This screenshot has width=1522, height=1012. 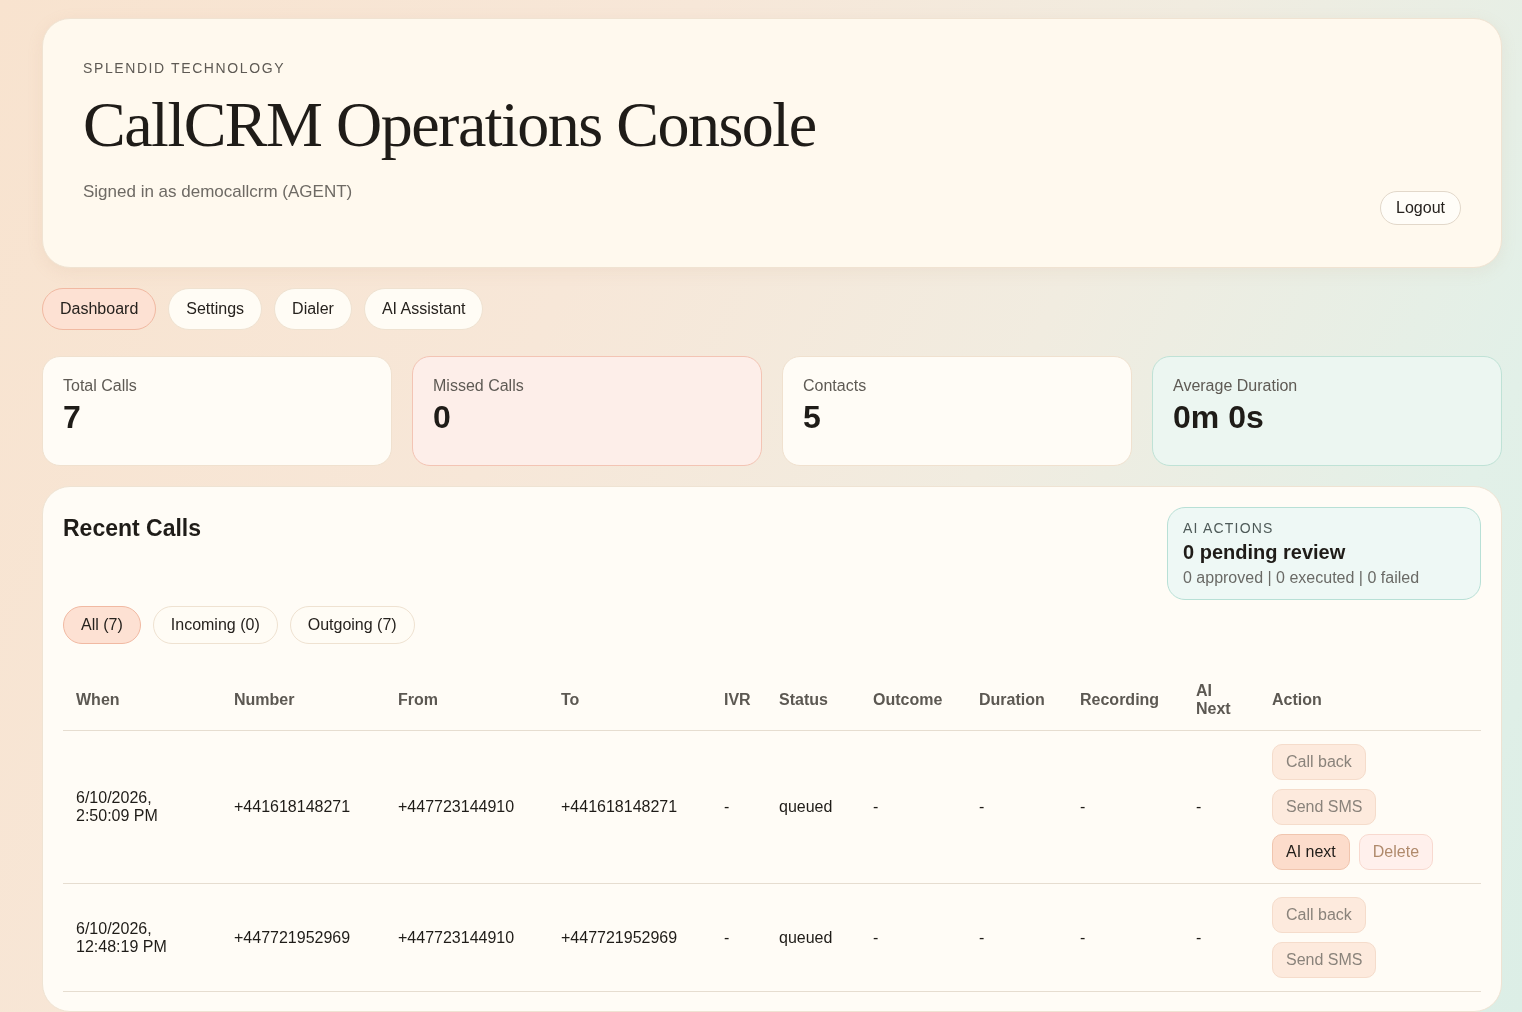 I want to click on stat-value: 0, so click(x=442, y=417).